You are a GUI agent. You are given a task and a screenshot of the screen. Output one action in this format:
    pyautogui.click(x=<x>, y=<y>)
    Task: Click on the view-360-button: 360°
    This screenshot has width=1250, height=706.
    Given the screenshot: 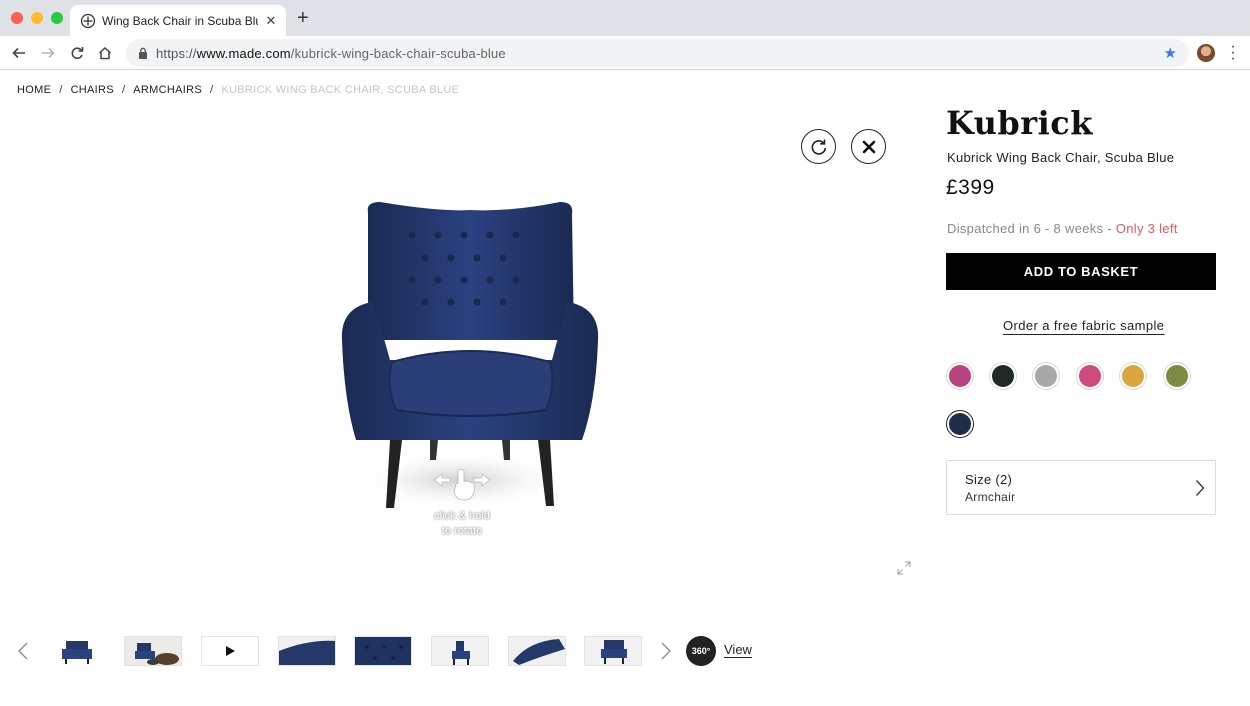 What is the action you would take?
    pyautogui.click(x=701, y=651)
    